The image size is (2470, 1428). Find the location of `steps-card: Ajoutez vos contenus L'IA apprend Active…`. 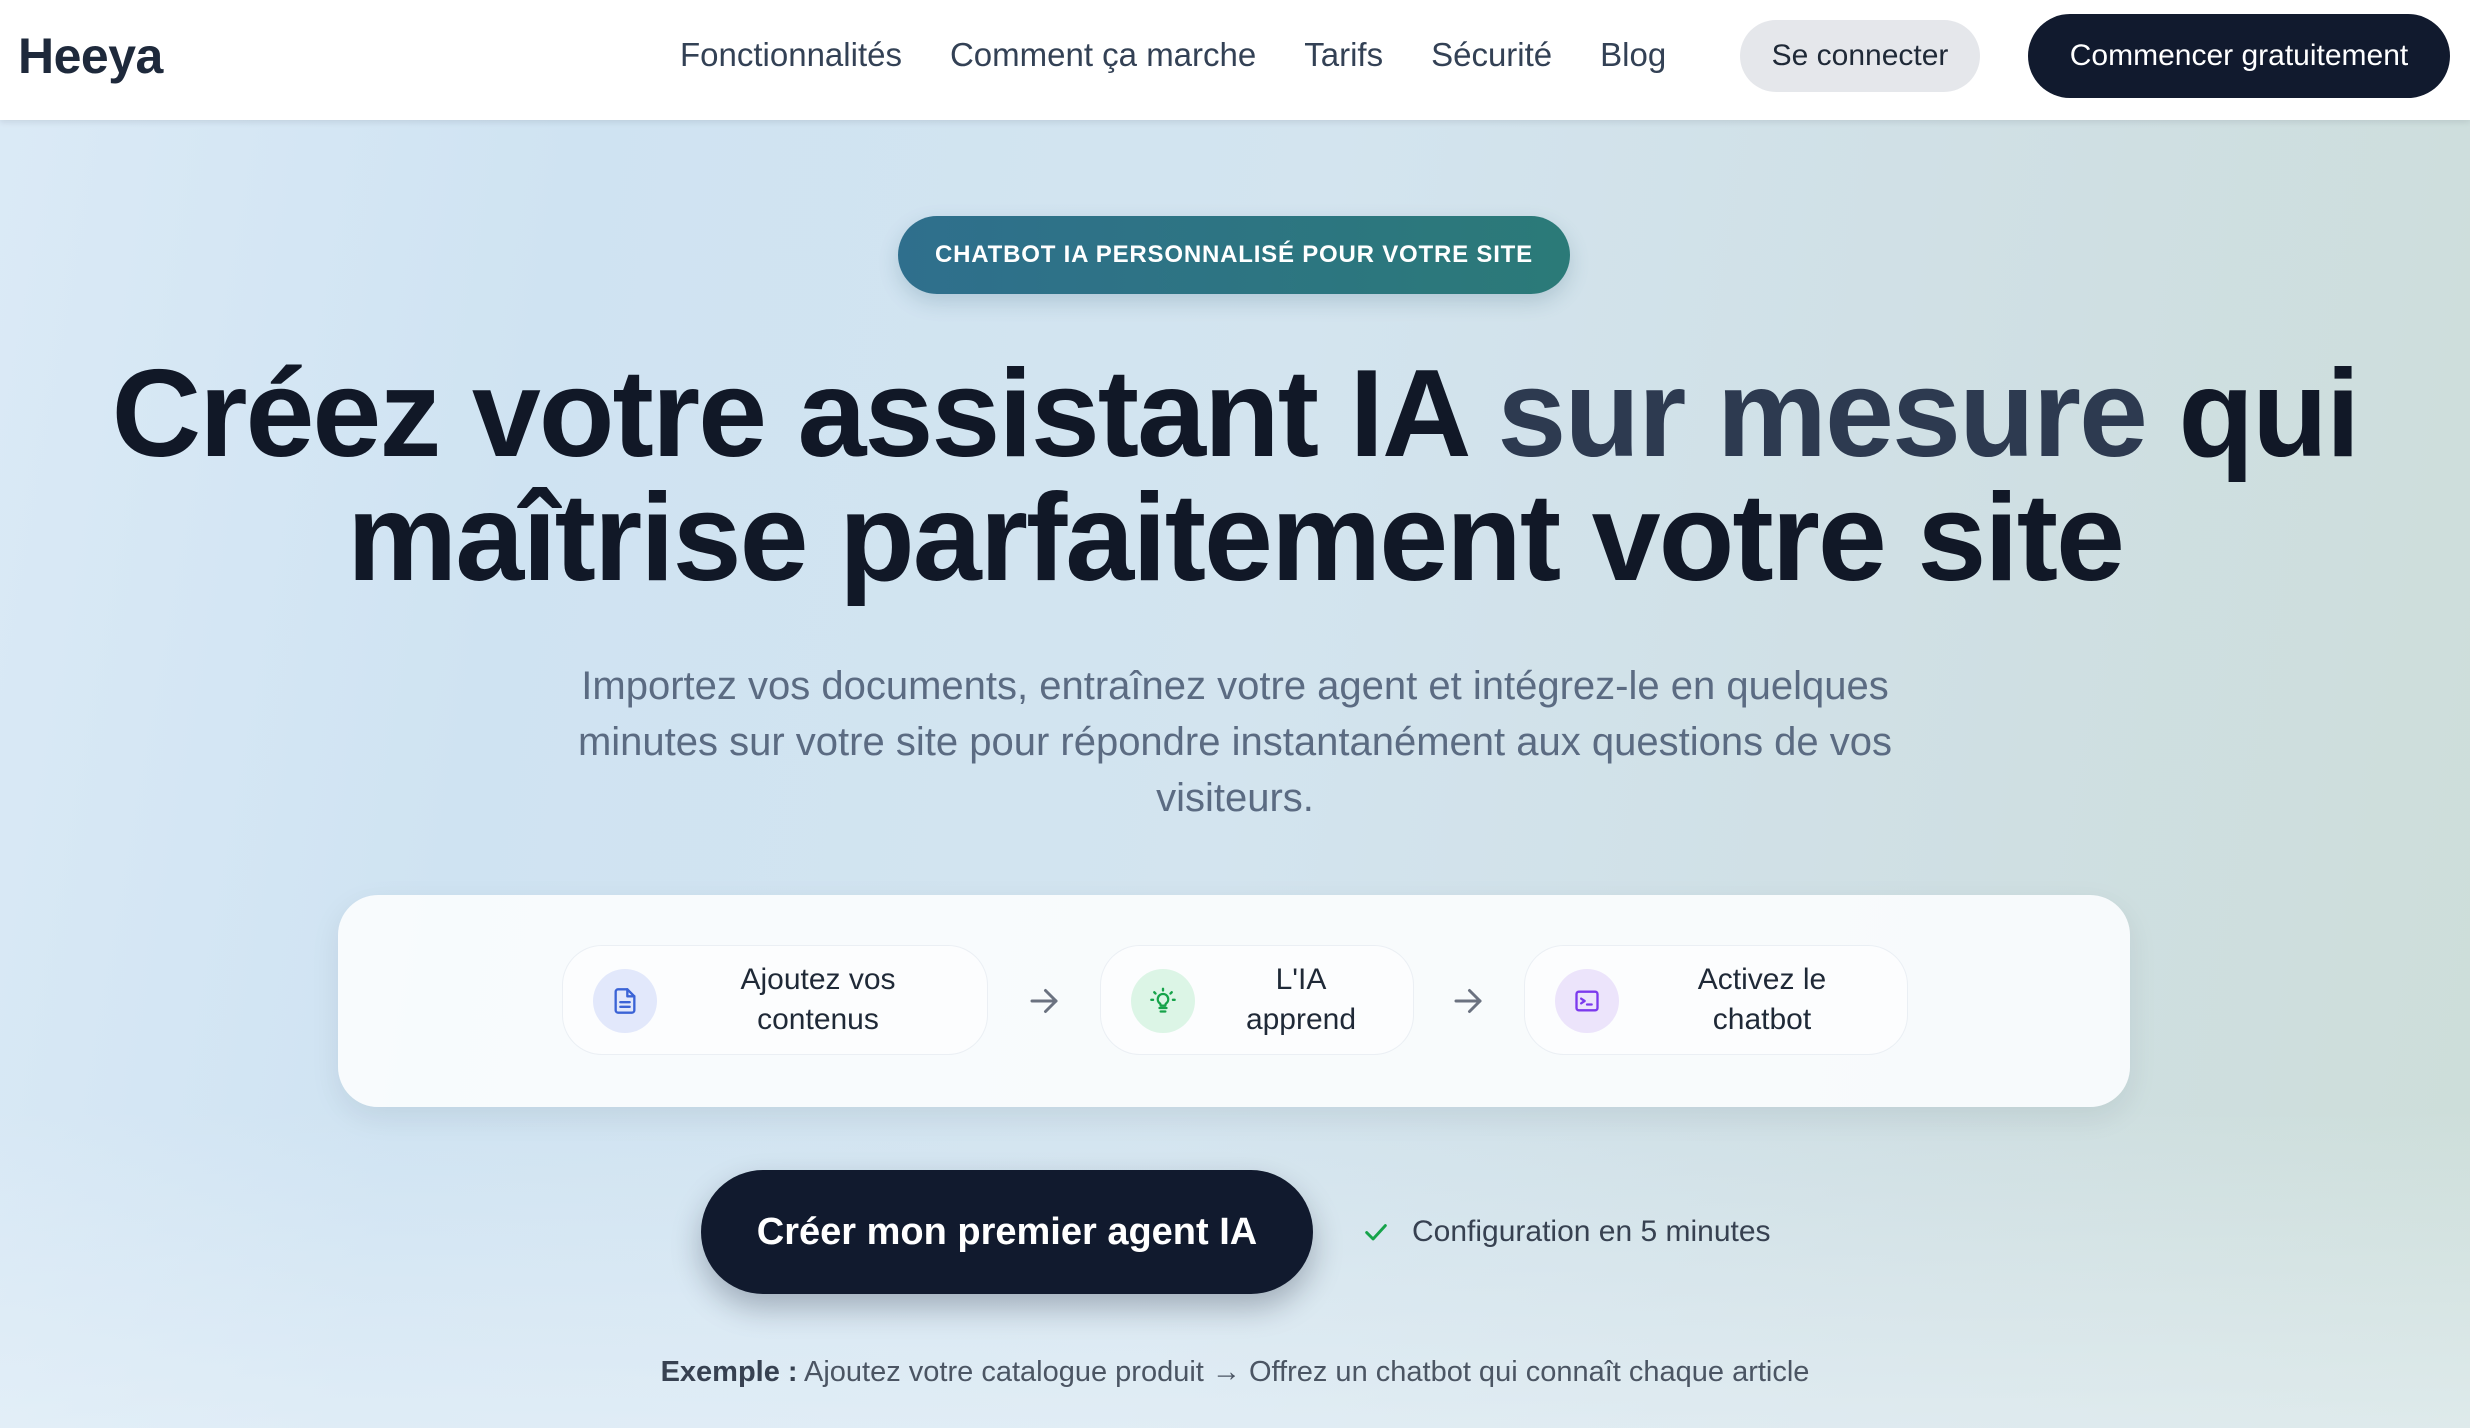

steps-card: Ajoutez vos contenus L'IA apprend Active… is located at coordinates (1234, 1001).